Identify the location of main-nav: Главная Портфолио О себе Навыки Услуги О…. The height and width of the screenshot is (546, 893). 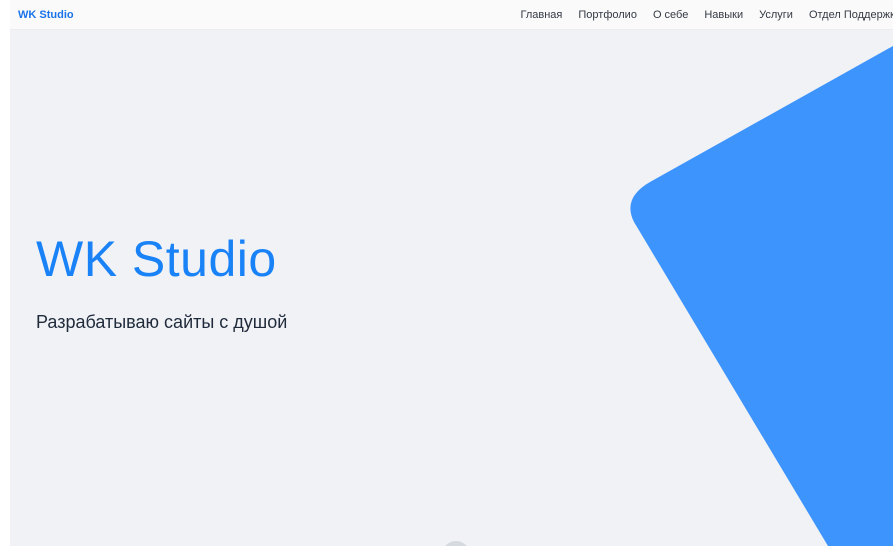
(707, 15).